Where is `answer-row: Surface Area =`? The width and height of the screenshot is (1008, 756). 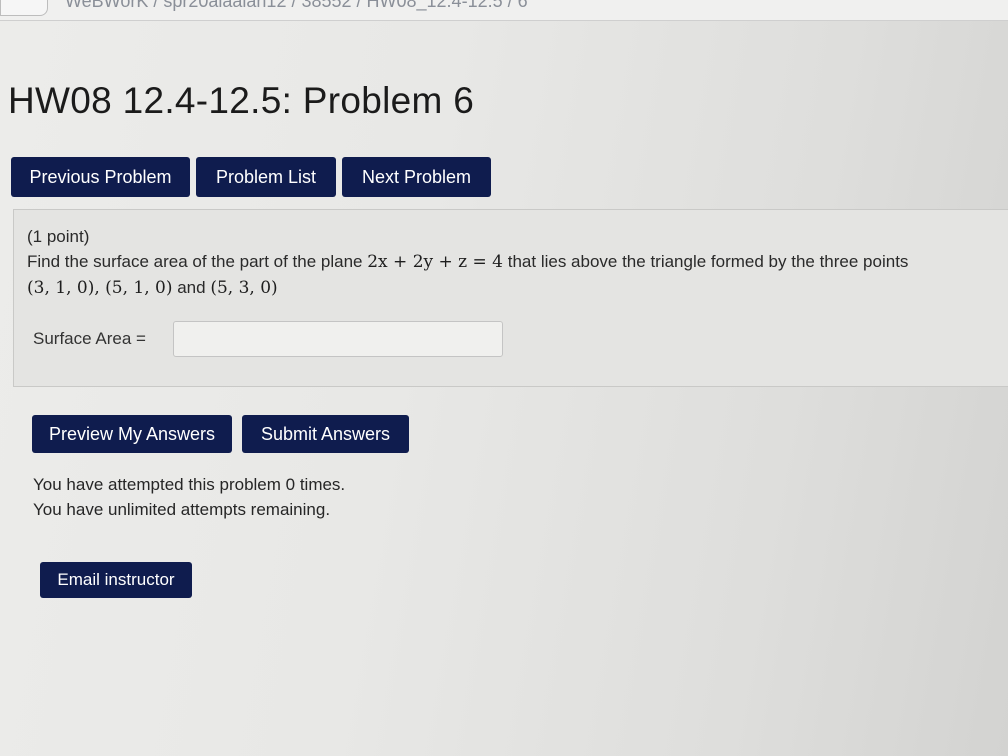
answer-row: Surface Area = is located at coordinates (268, 339).